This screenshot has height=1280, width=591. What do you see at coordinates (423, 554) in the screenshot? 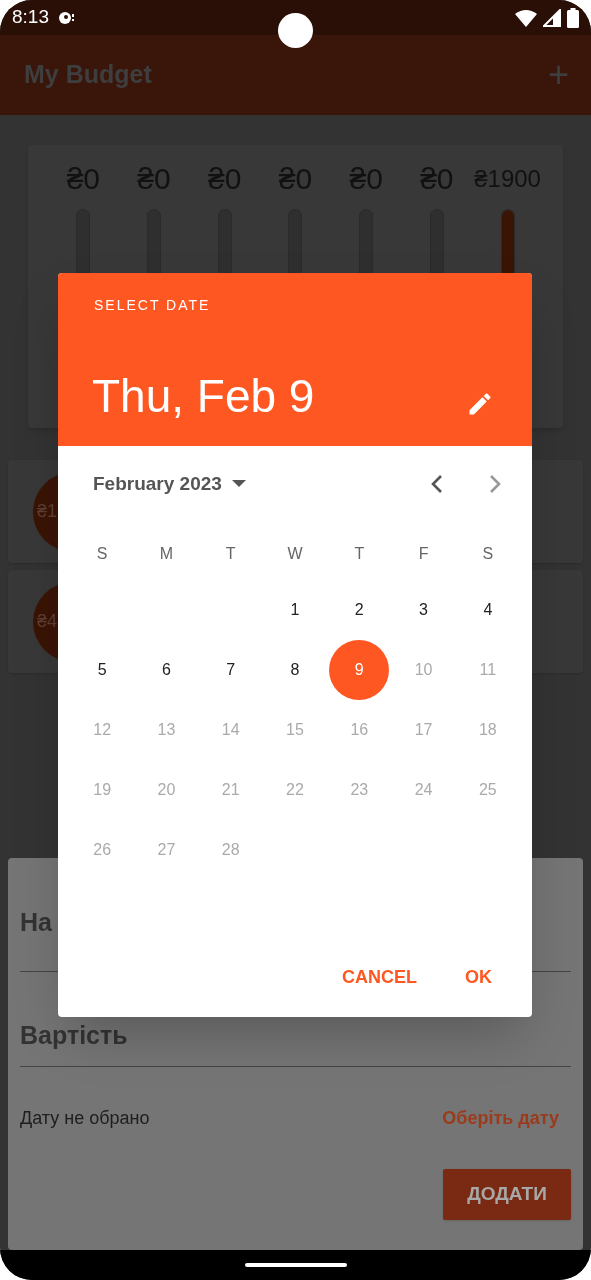
I see `weekday-label: F` at bounding box center [423, 554].